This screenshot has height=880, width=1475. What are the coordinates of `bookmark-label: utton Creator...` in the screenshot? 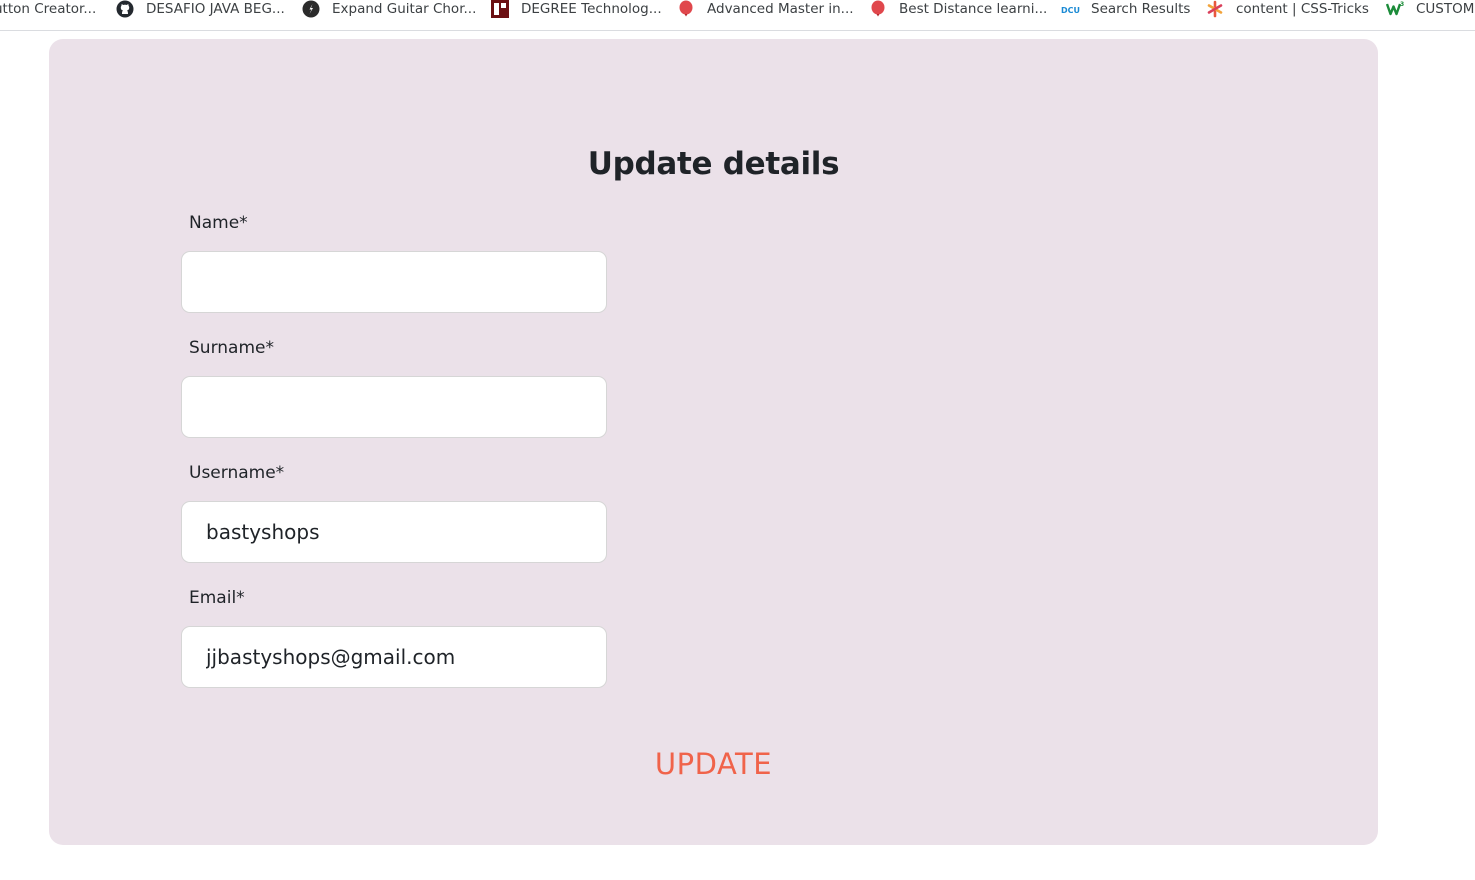 It's located at (48, 8).